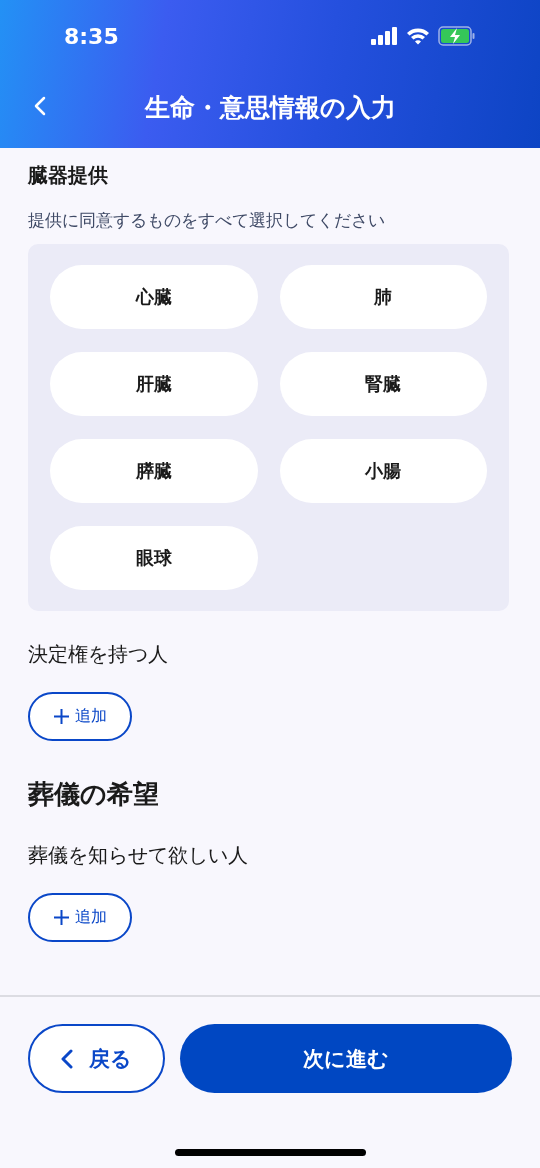 Image resolution: width=540 pixels, height=1168 pixels. What do you see at coordinates (154, 384) in the screenshot?
I see `organ-option: 肝臓` at bounding box center [154, 384].